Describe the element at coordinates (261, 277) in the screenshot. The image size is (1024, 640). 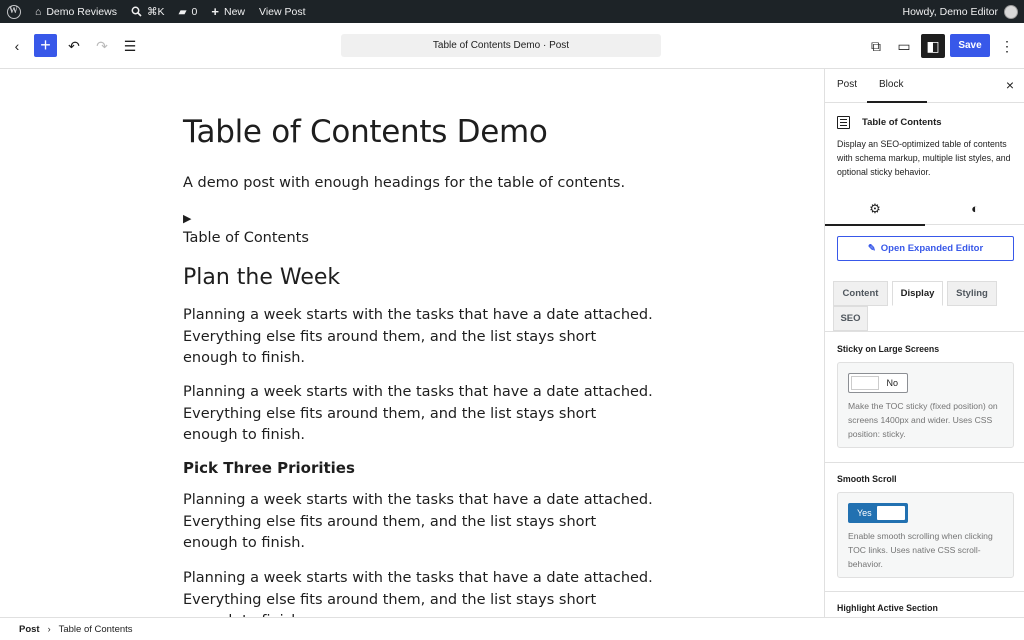
I see `heading-plan-the-week: Plan the Week` at that location.